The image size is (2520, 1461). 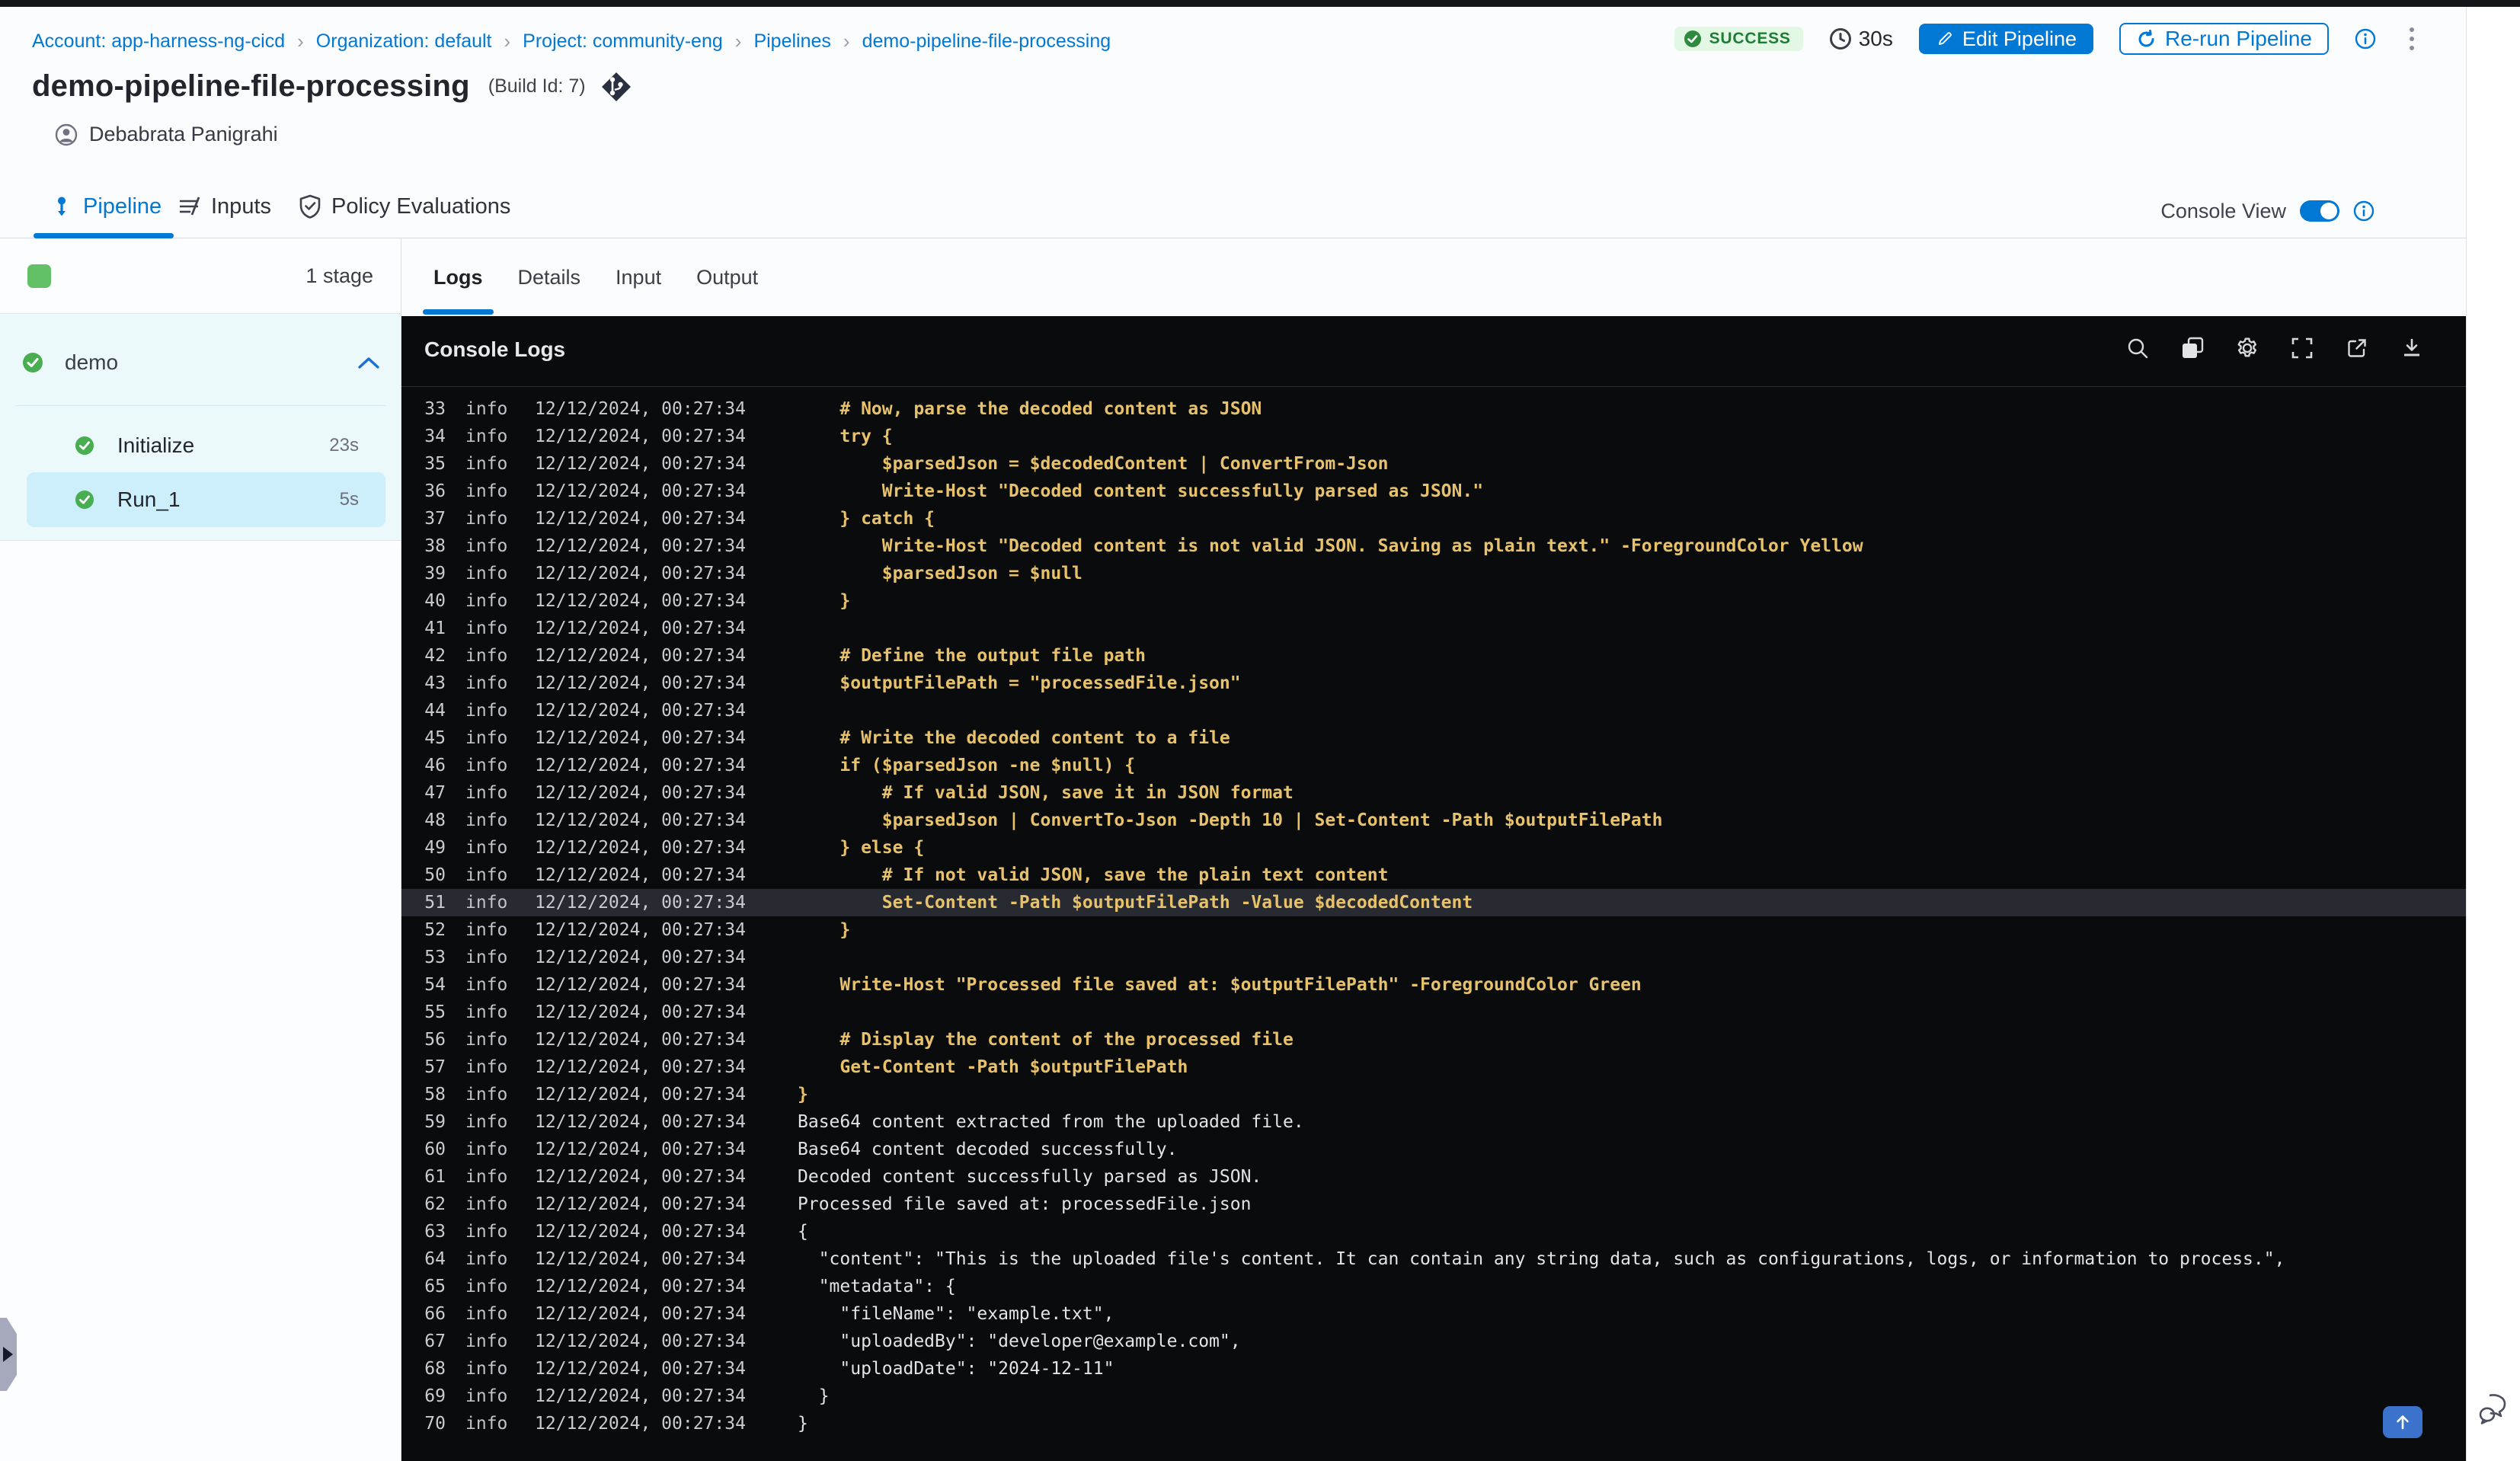 What do you see at coordinates (423, 1423) in the screenshot?
I see `log-line-number: 70` at bounding box center [423, 1423].